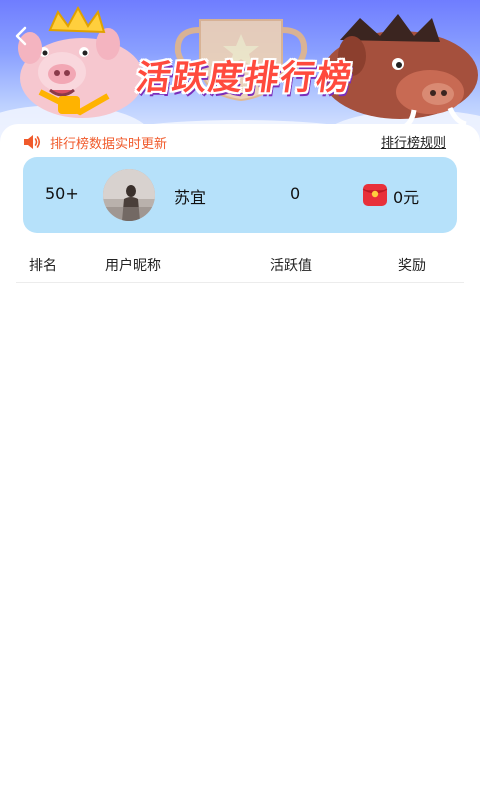 This screenshot has height=800, width=480. What do you see at coordinates (62, 193) in the screenshot?
I see `my-rank-value: 50+` at bounding box center [62, 193].